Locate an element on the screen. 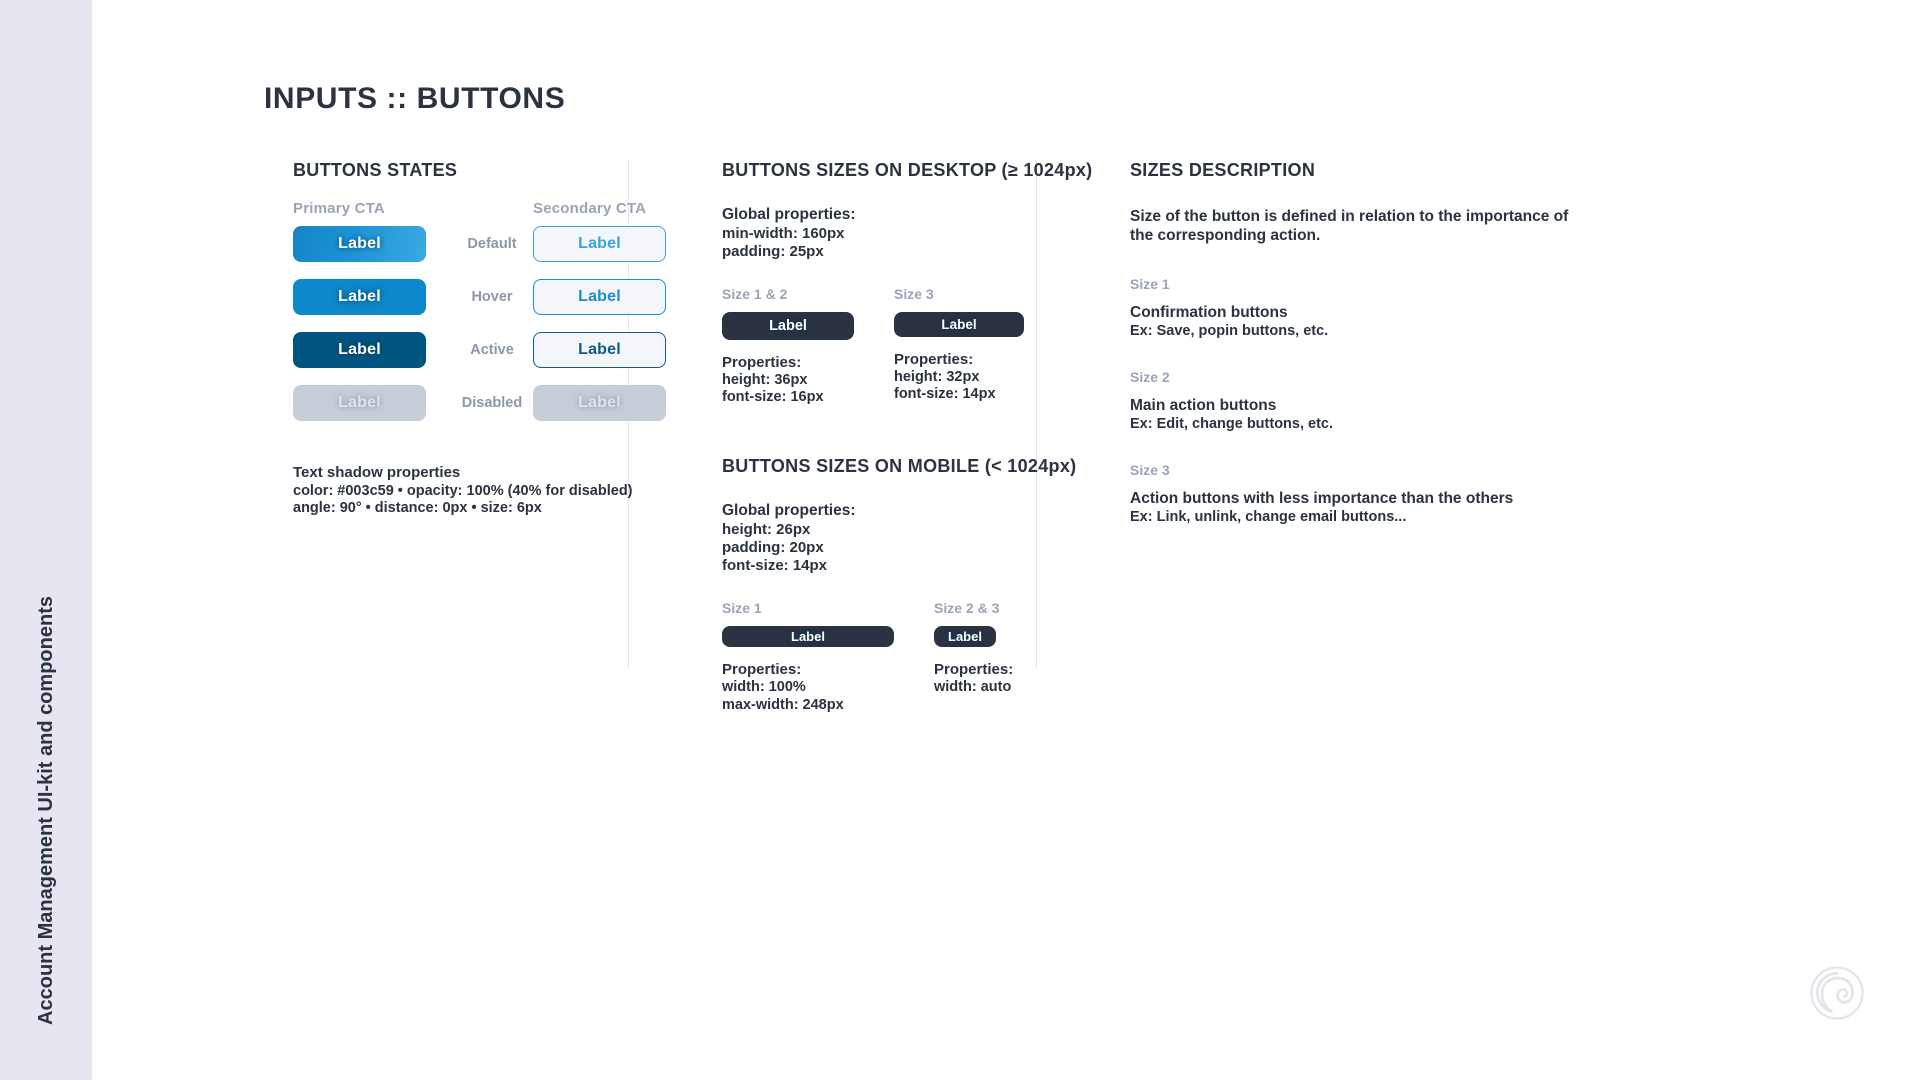 The image size is (1920, 1080). primary-button-default: Label is located at coordinates (359, 244).